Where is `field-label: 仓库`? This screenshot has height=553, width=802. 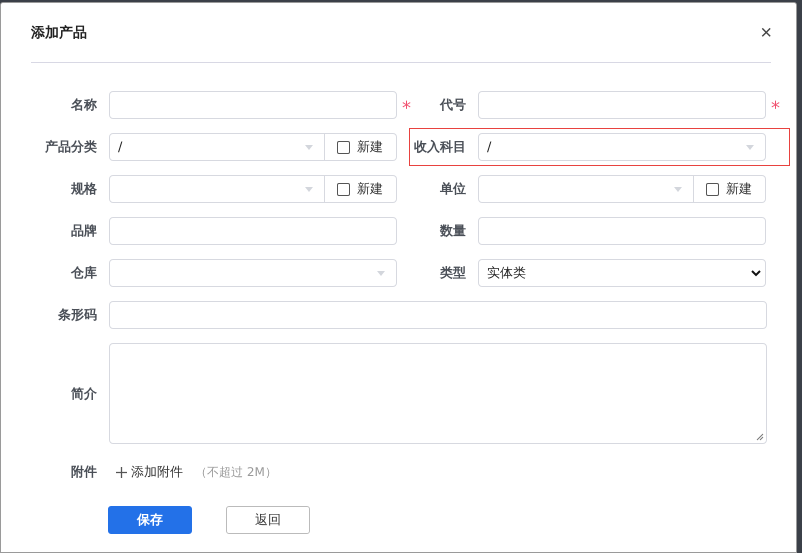
field-label: 仓库 is located at coordinates (83, 273).